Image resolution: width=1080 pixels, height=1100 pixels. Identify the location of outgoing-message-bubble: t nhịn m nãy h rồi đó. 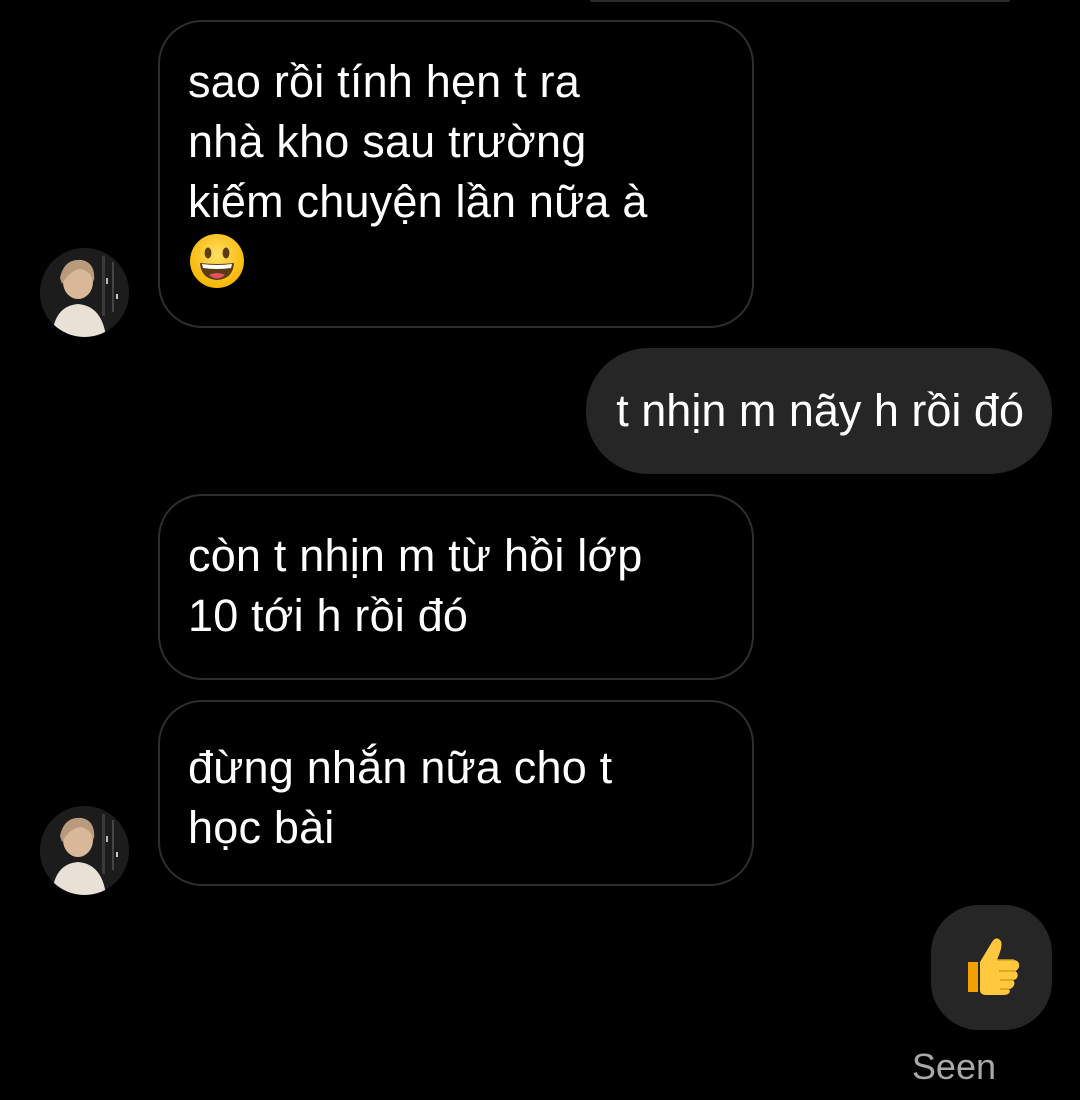
(819, 411).